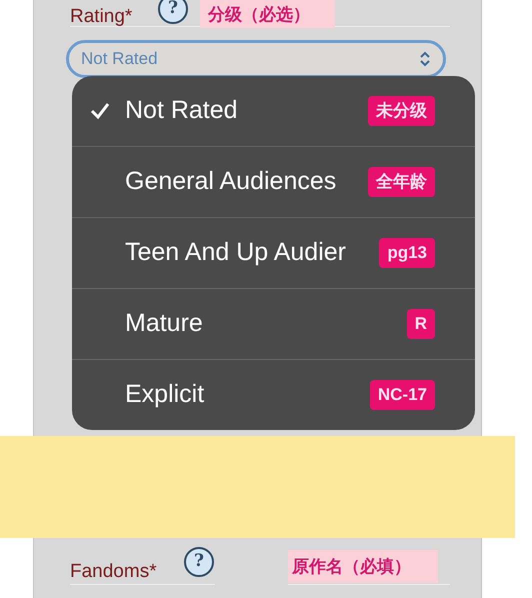  I want to click on annotation-badge: 全年龄, so click(401, 182).